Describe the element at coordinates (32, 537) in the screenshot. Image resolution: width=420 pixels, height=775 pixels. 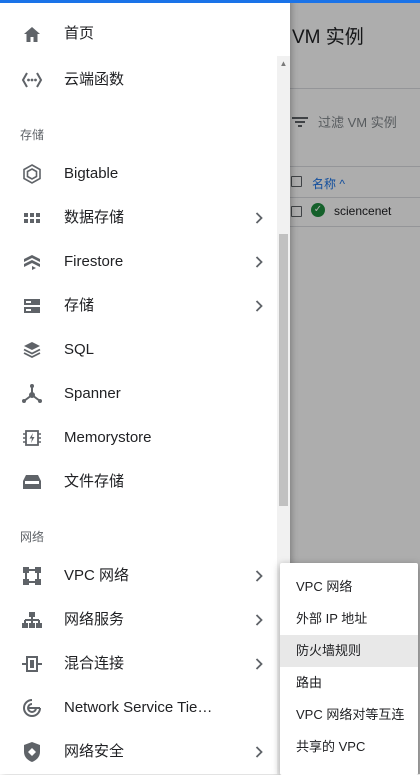
I see `section-heading-network: 网络` at that location.